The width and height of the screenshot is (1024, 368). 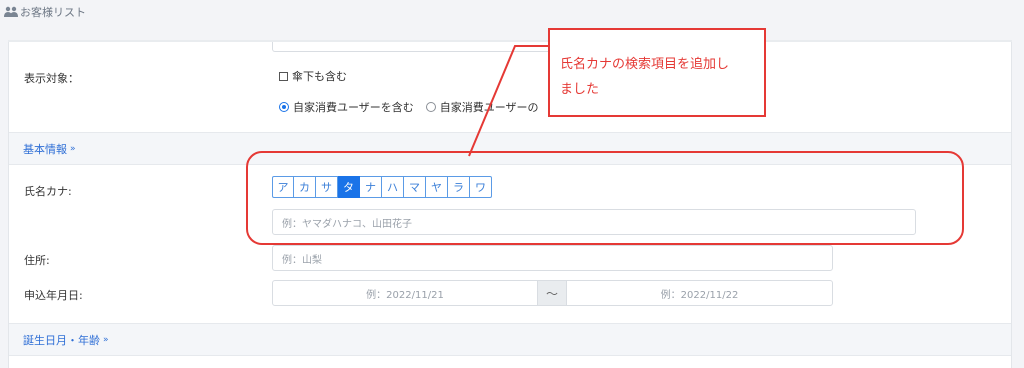 I want to click on kana-button-ya: ヤ, so click(x=437, y=187).